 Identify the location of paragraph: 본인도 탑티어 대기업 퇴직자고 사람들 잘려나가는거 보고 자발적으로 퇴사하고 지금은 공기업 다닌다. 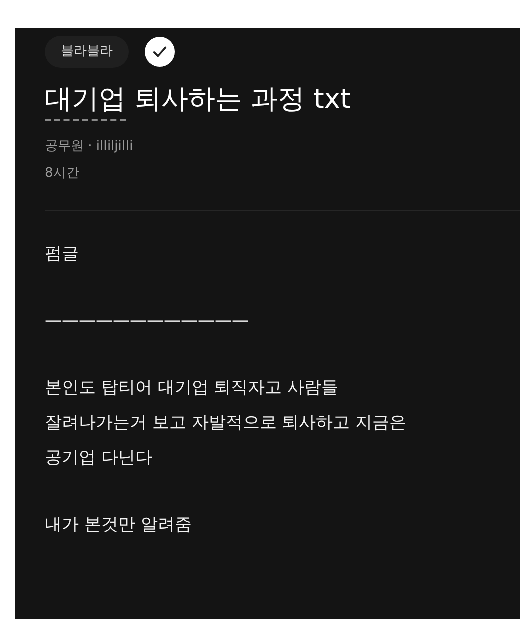
(226, 423).